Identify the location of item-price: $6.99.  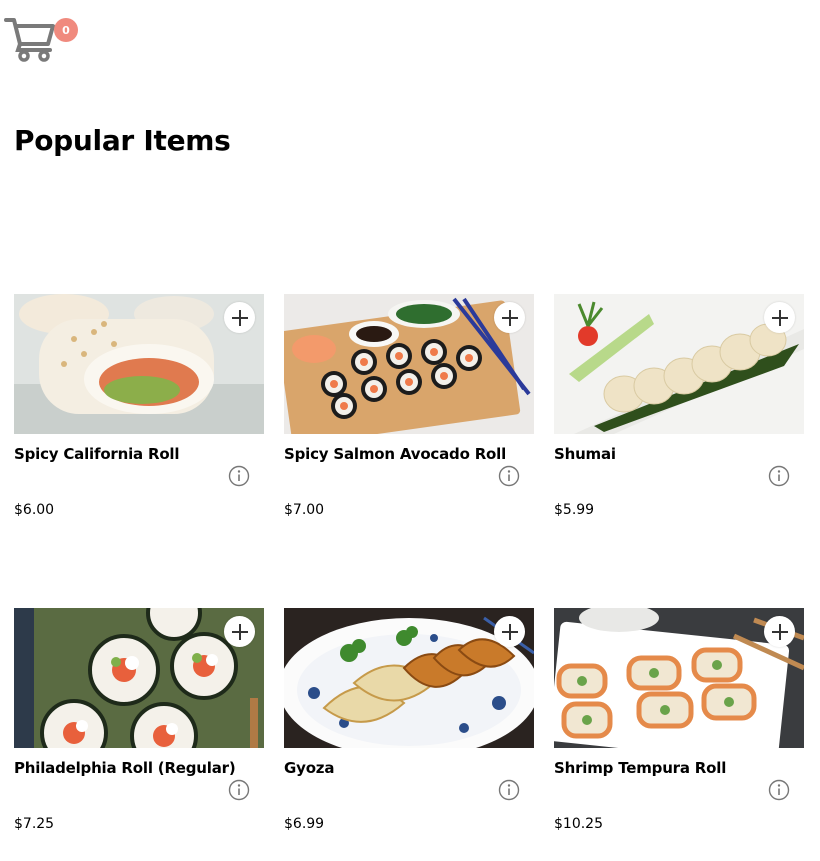
(304, 824).